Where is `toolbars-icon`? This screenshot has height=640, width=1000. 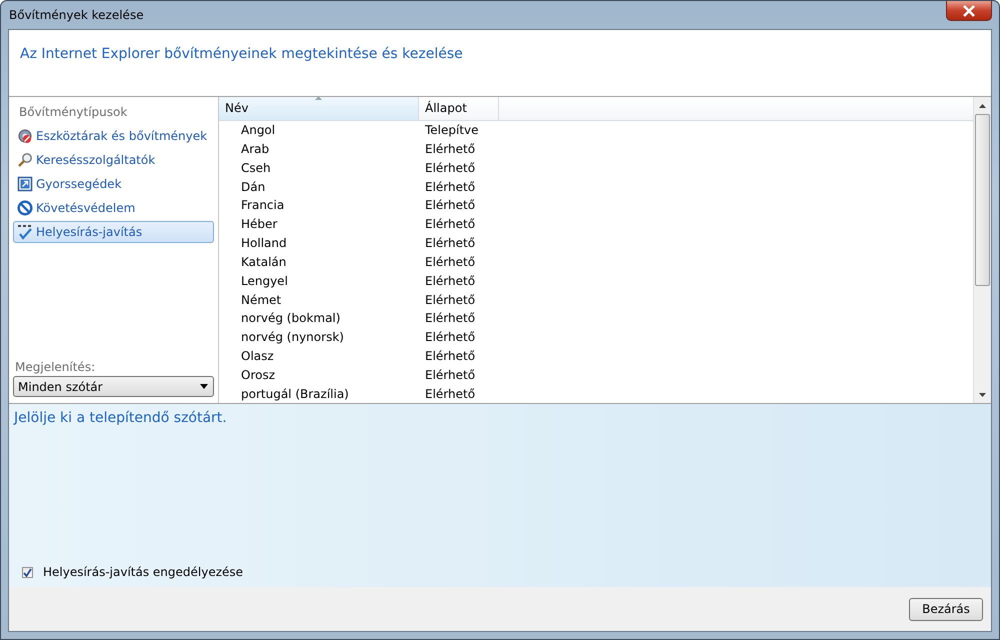
toolbars-icon is located at coordinates (25, 136).